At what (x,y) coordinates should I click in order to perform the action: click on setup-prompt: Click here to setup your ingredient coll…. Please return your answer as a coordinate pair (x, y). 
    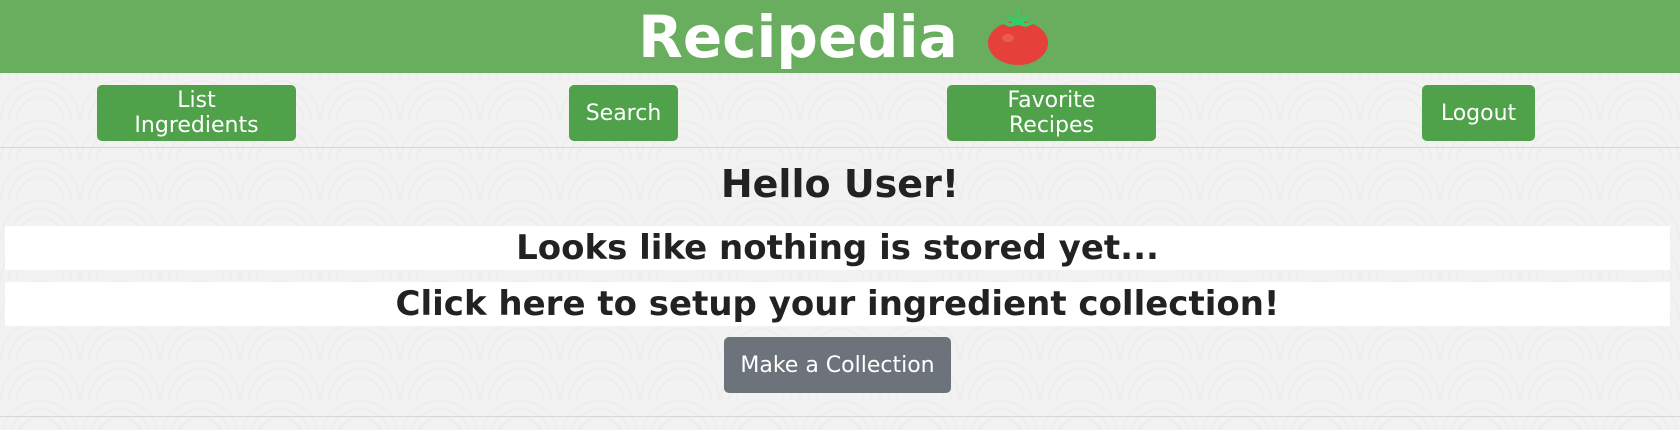
    Looking at the image, I should click on (837, 304).